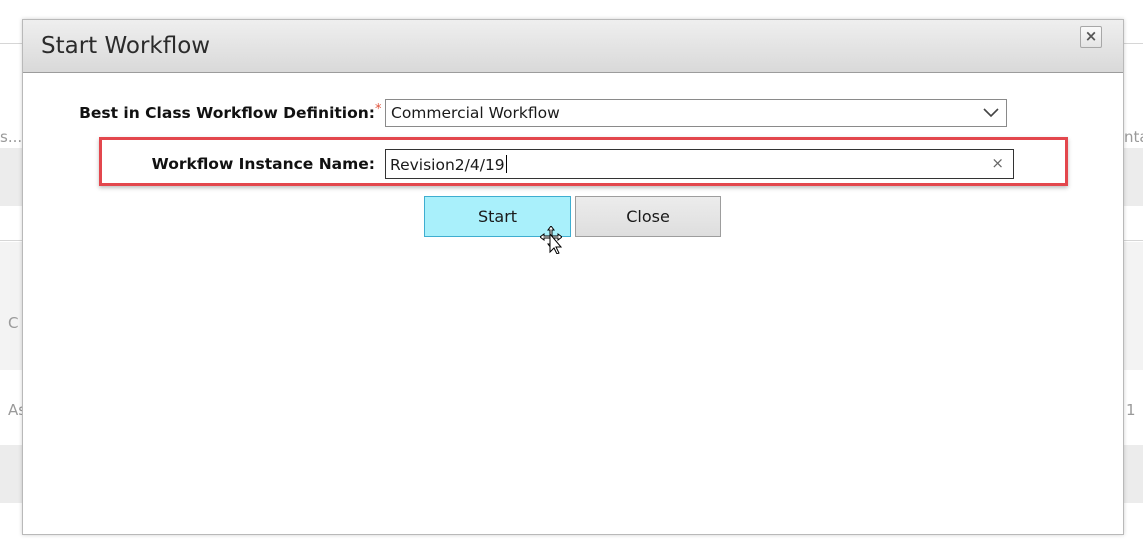  I want to click on workflow-definition-value: Commercial Workflow, so click(475, 113).